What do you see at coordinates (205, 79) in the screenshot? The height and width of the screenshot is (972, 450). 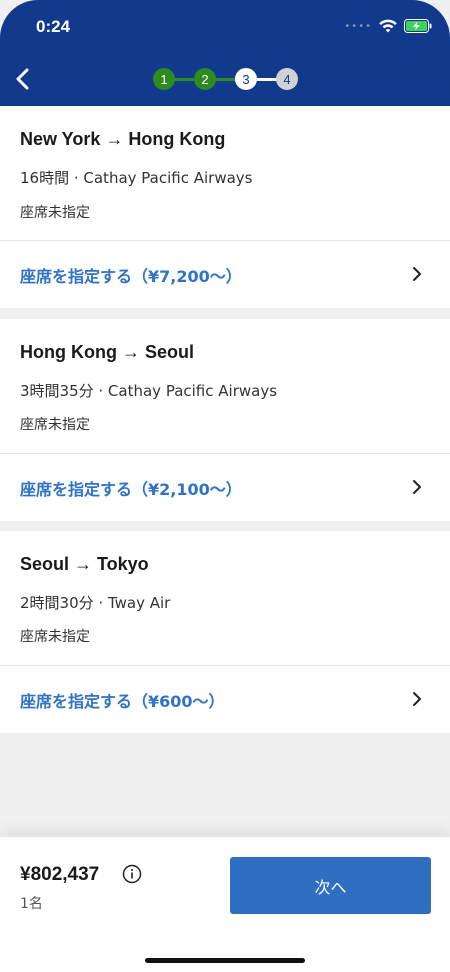 I see `step-2: 2` at bounding box center [205, 79].